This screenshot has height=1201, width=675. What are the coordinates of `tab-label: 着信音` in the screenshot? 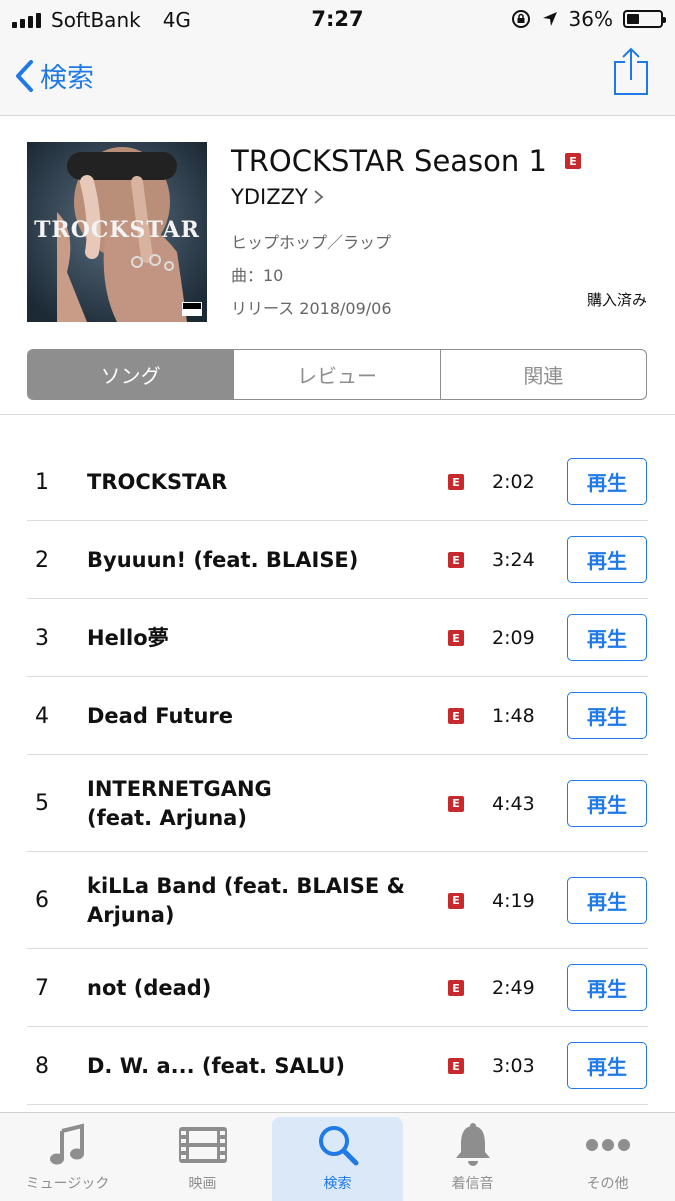 It's located at (472, 1184).